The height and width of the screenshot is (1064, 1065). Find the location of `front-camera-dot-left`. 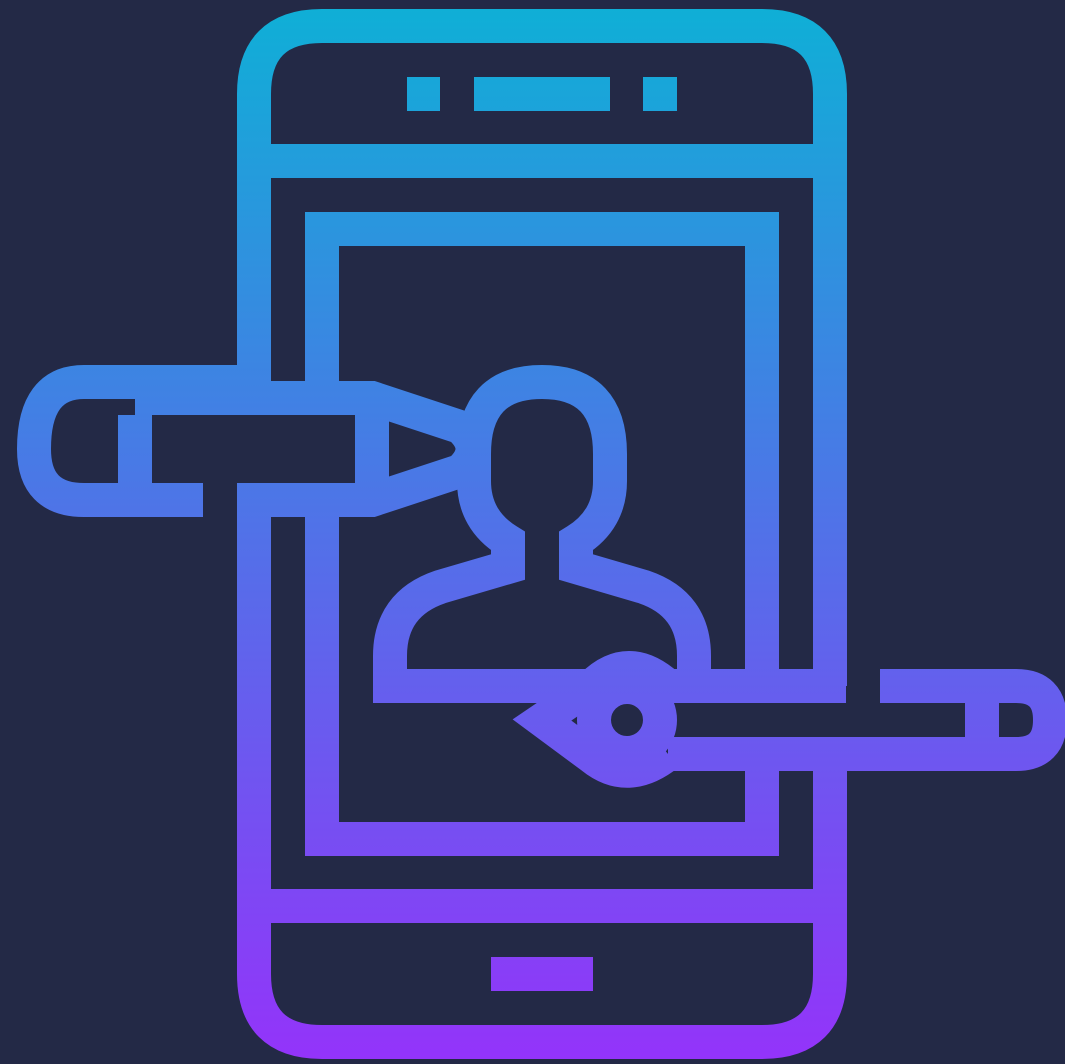

front-camera-dot-left is located at coordinates (423, 94).